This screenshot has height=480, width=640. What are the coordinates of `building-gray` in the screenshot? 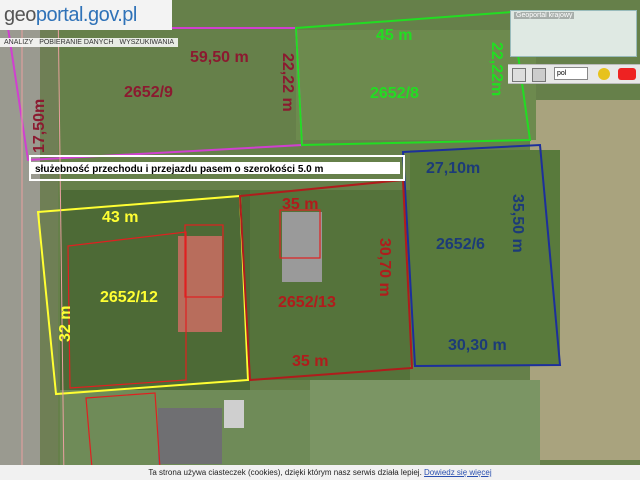 It's located at (302, 247).